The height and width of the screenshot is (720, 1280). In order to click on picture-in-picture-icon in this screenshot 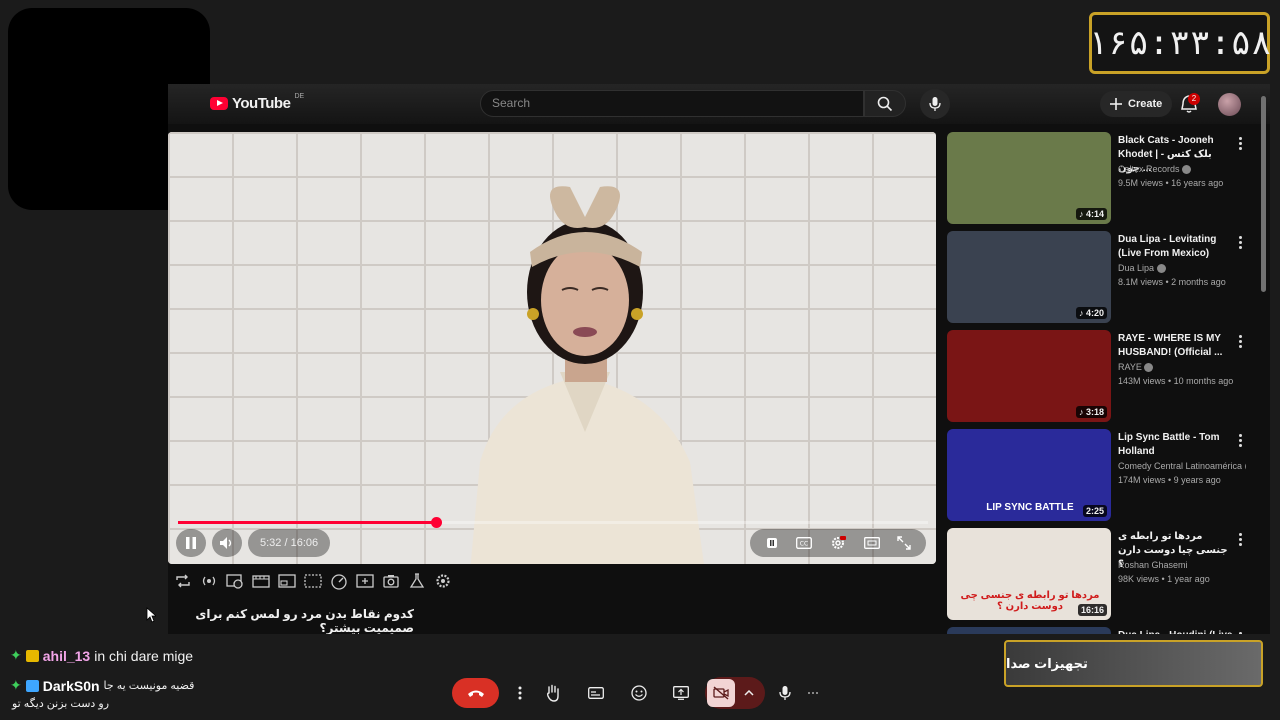, I will do `click(287, 581)`.